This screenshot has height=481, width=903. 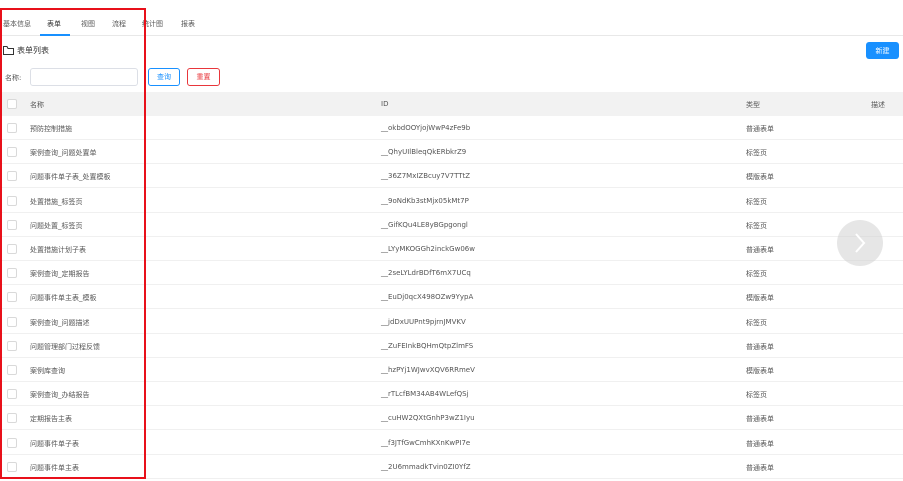 What do you see at coordinates (753, 105) in the screenshot?
I see `column-header-type: 类型` at bounding box center [753, 105].